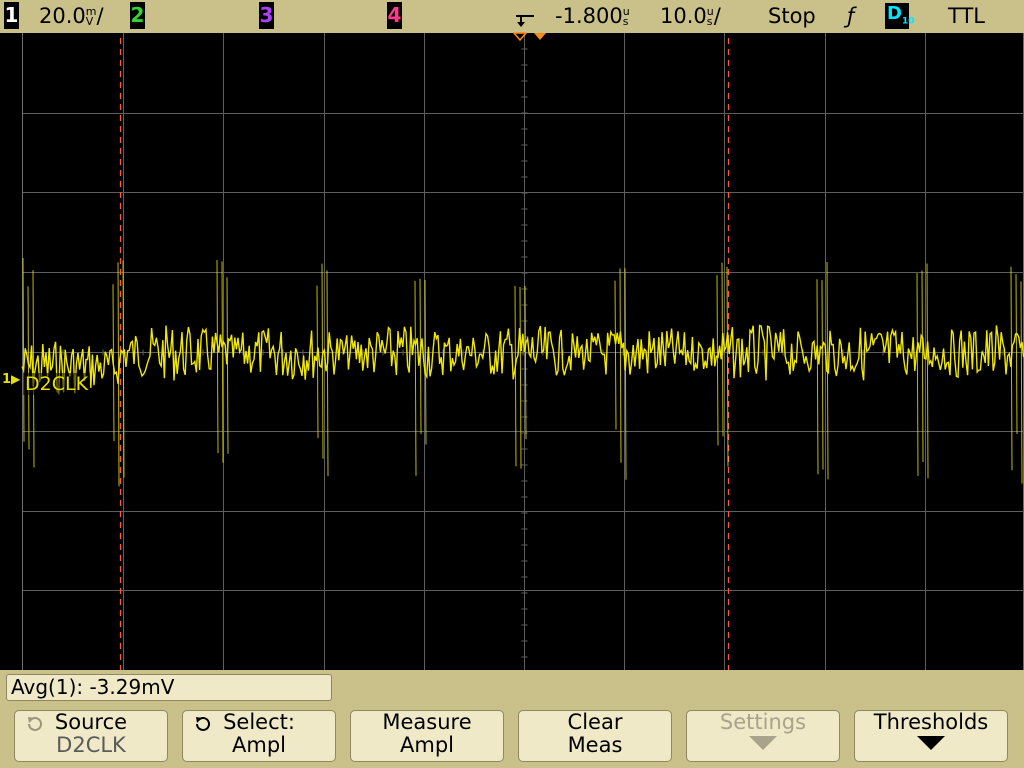 The height and width of the screenshot is (768, 1024). I want to click on channel-1-number: 1, so click(11, 15).